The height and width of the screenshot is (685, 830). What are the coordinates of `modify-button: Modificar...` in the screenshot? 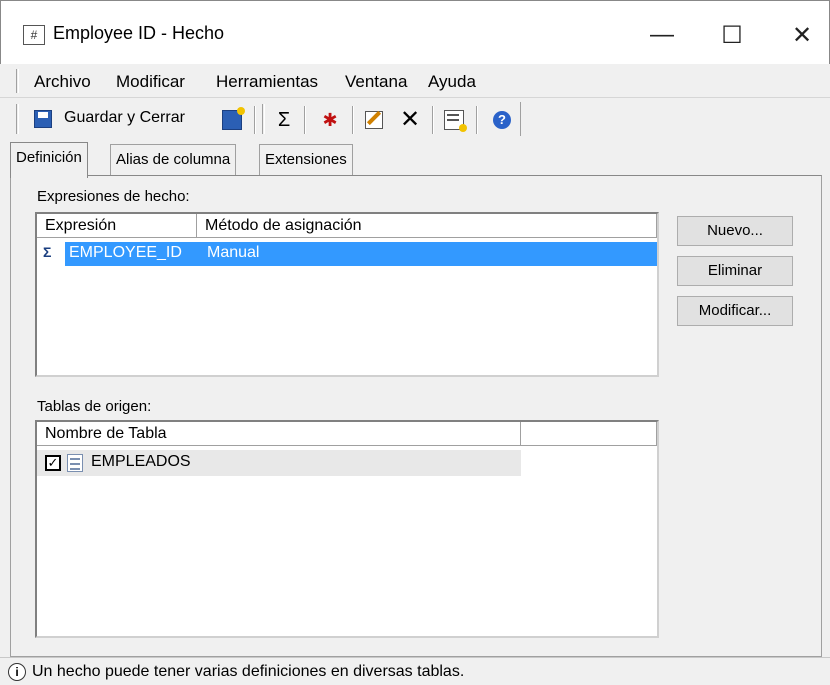 It's located at (735, 311).